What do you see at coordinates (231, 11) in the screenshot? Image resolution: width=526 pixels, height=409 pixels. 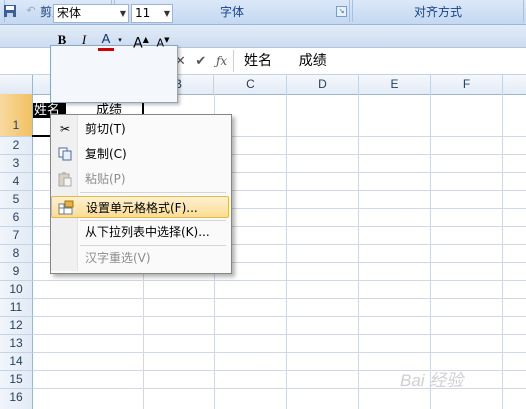 I see `ribbon-group-label: 字体` at bounding box center [231, 11].